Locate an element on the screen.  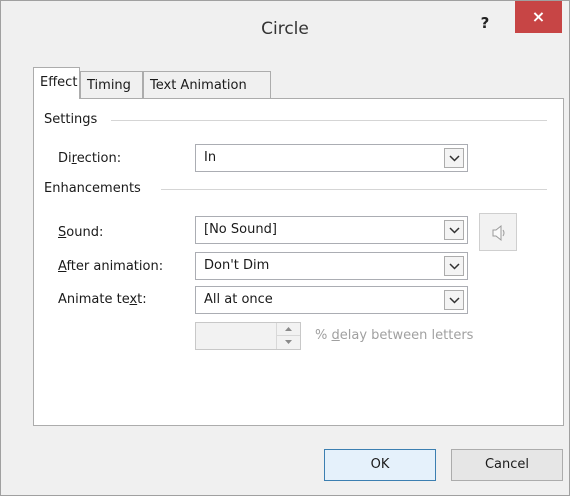
ok-button: OK is located at coordinates (380, 465).